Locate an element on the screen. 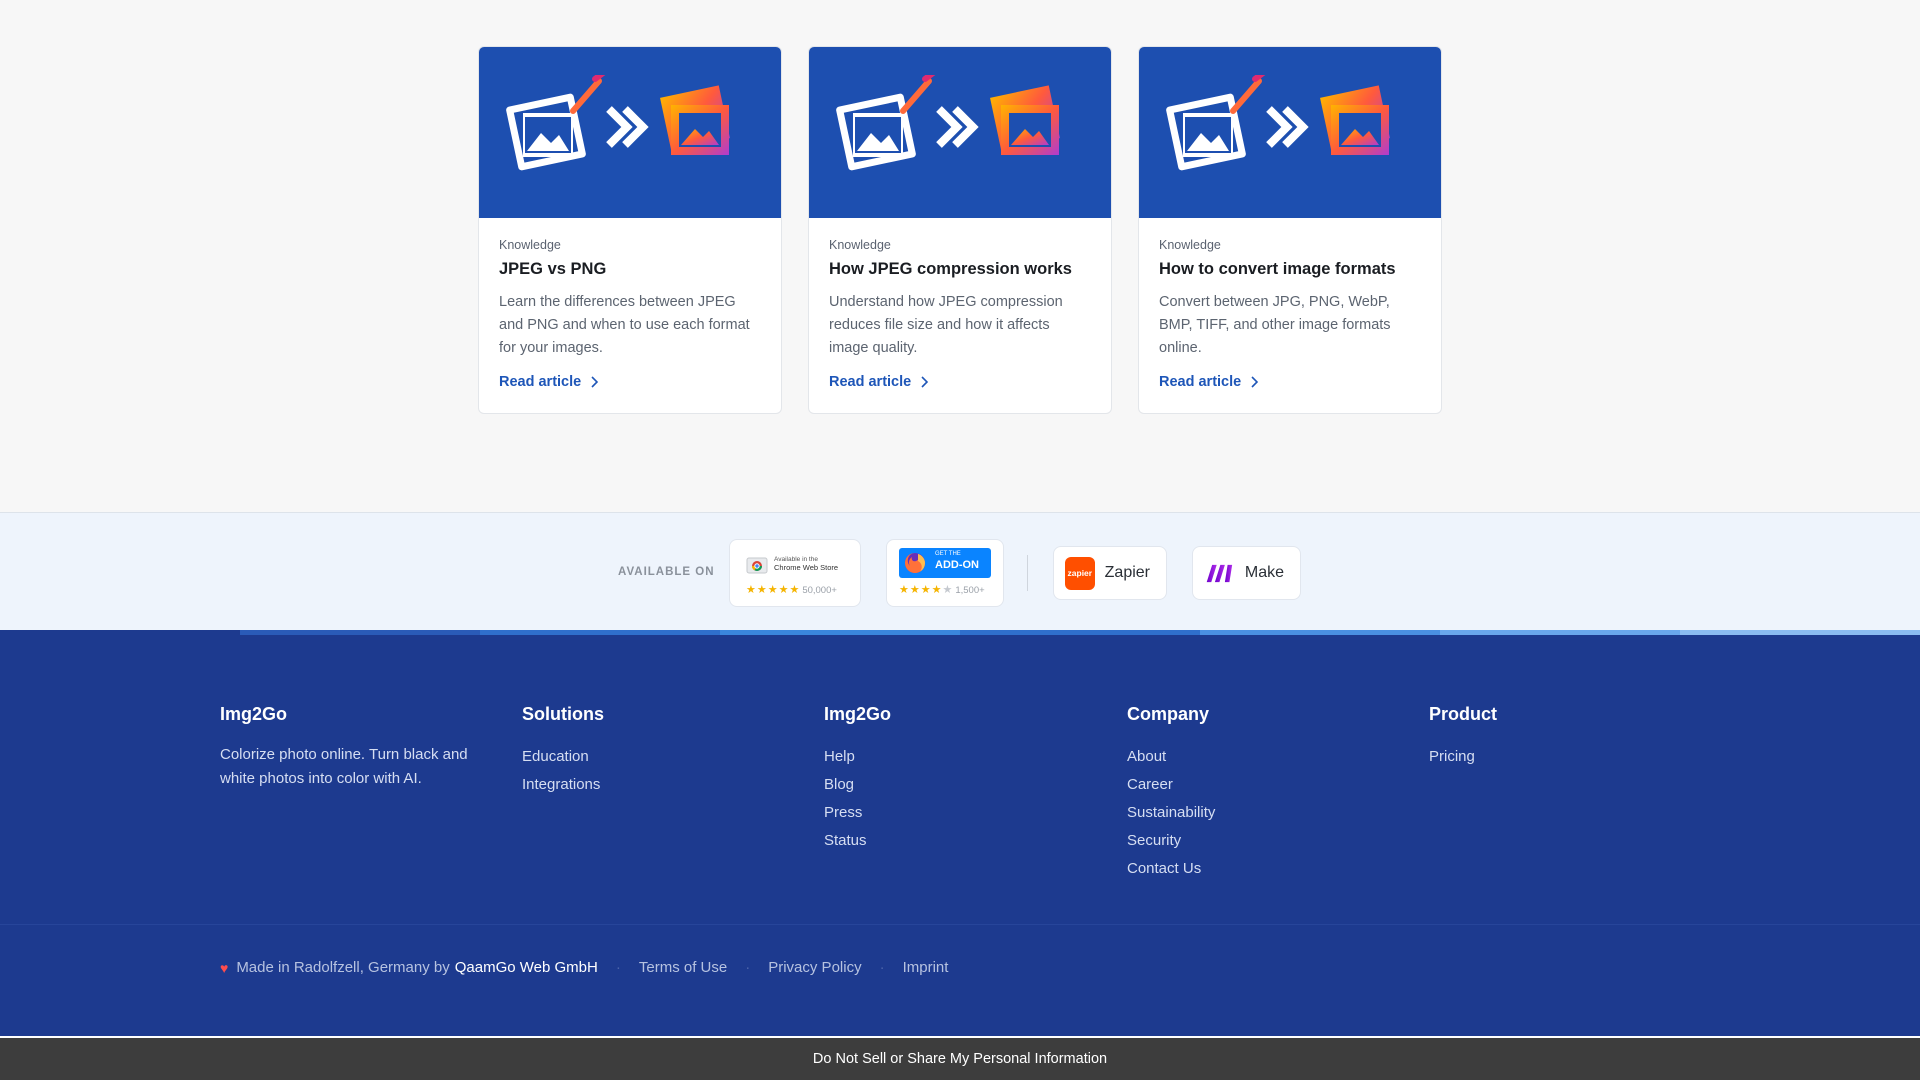  firefox-badge-line2: ADD-ON is located at coordinates (957, 565).